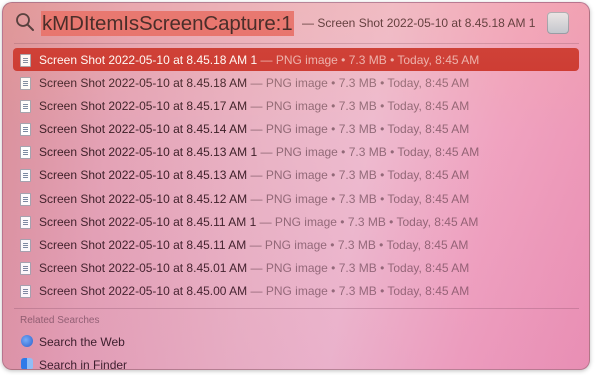 This screenshot has width=596, height=375. I want to click on related-search-label: Search the Web, so click(82, 342).